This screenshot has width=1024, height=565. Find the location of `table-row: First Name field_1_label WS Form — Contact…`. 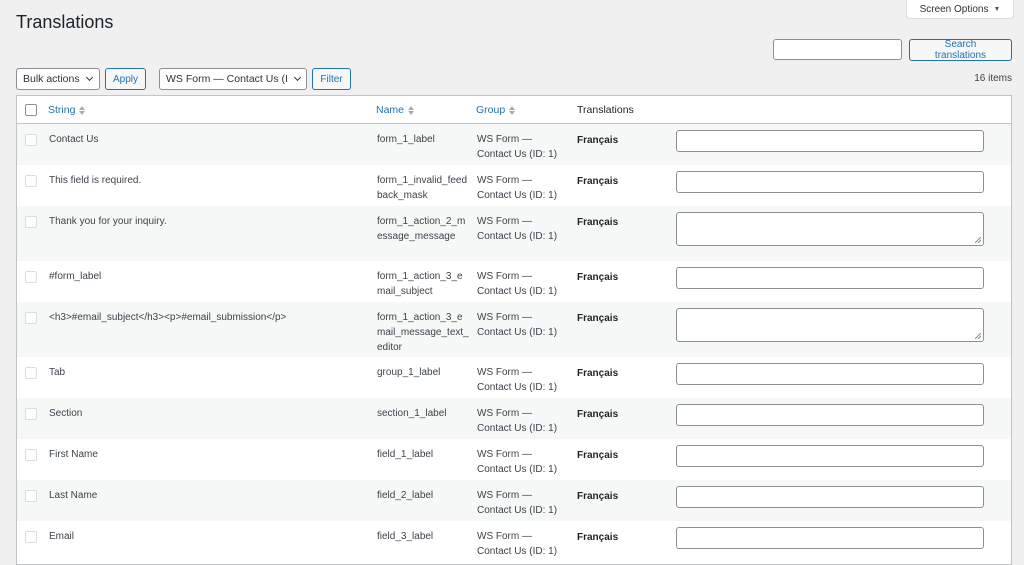

table-row: First Name field_1_label WS Form — Contact… is located at coordinates (514, 459).